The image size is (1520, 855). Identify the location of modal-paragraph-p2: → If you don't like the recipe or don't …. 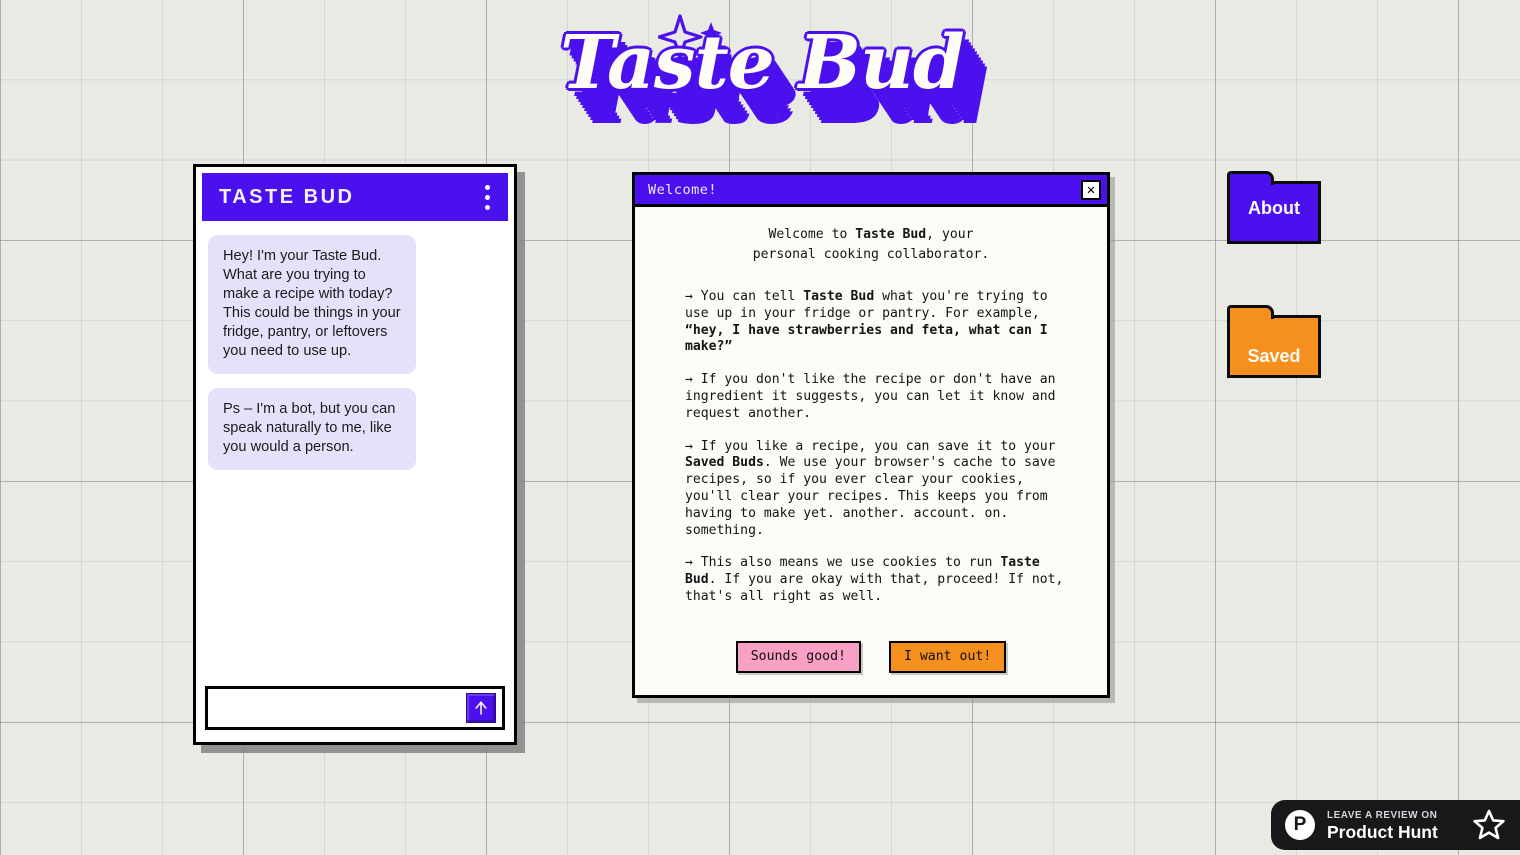
(882, 397).